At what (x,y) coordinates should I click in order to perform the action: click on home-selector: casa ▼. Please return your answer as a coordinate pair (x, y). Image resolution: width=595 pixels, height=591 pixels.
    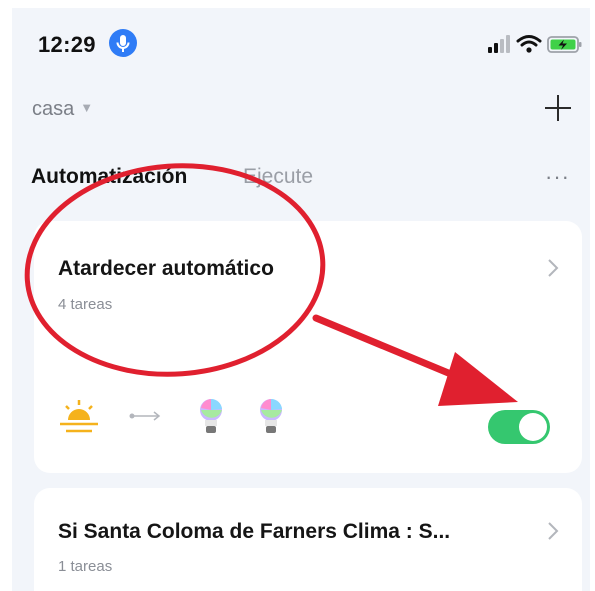
    Looking at the image, I should click on (62, 109).